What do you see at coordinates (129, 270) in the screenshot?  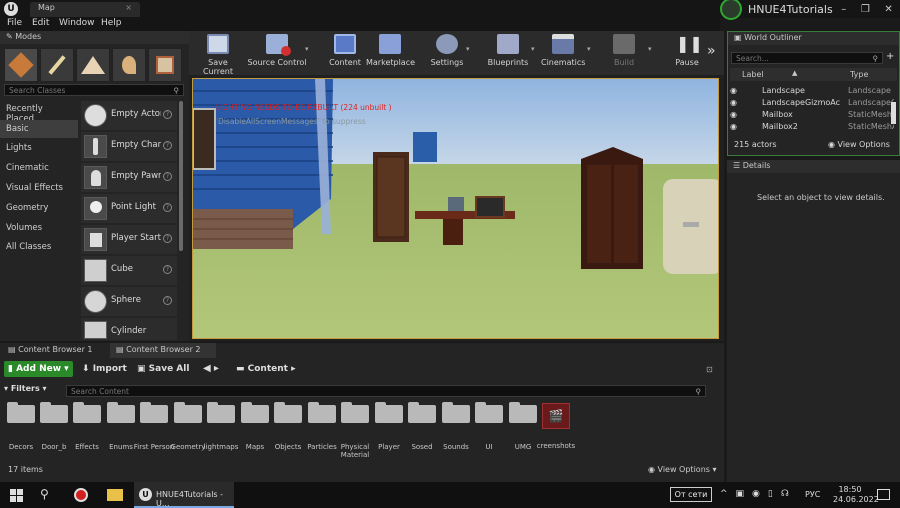 I see `place-item-cube: Cube?` at bounding box center [129, 270].